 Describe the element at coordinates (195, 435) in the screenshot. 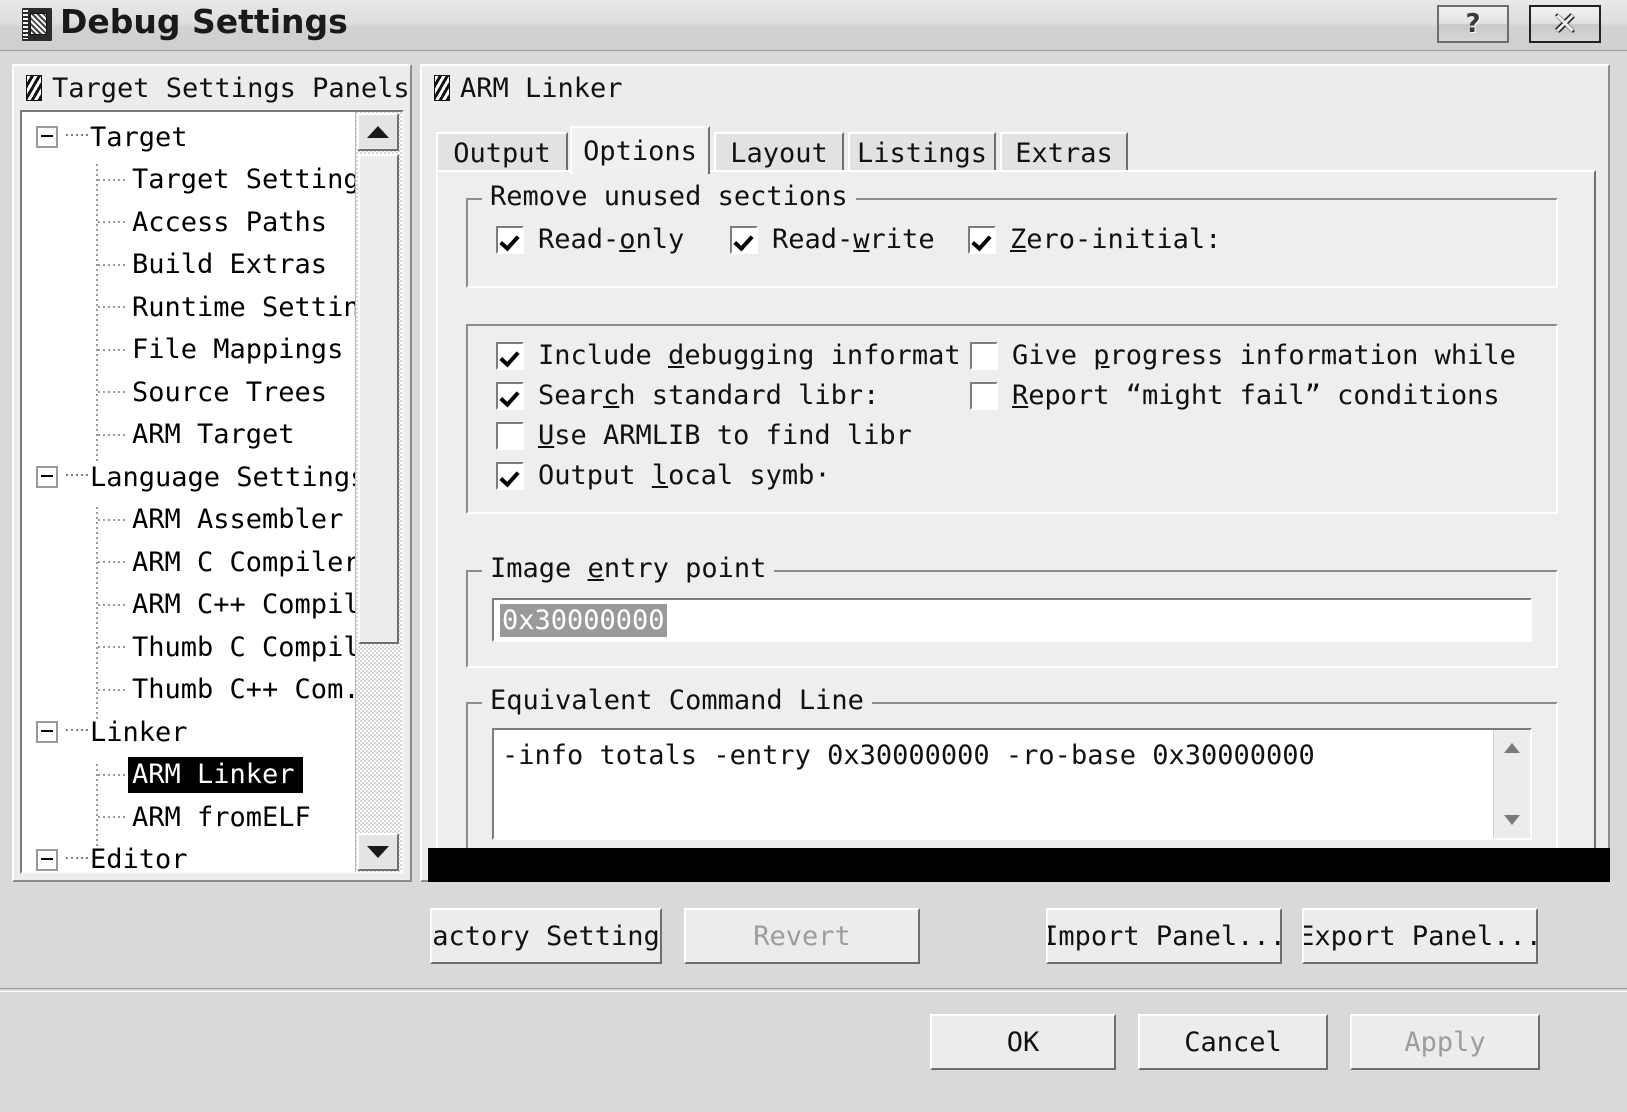

I see `tree-item-arm-target: ARM Target` at that location.